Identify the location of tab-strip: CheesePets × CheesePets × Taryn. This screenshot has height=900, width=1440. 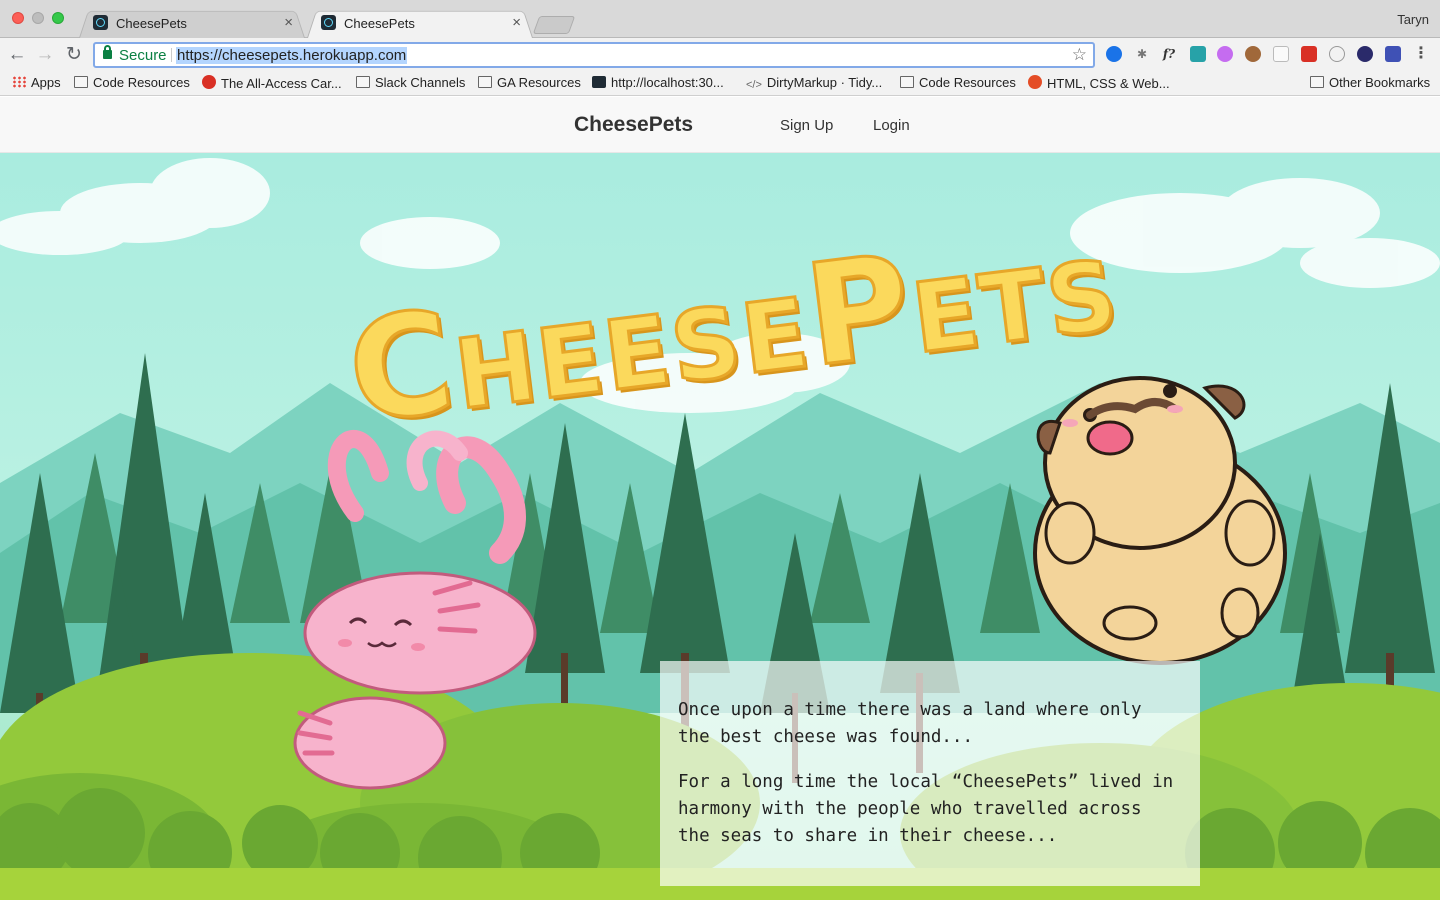
(720, 19).